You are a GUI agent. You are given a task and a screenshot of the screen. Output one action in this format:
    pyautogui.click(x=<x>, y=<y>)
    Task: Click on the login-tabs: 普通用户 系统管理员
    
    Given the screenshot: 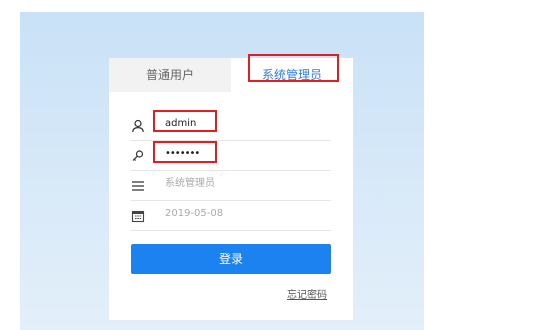 What is the action you would take?
    pyautogui.click(x=231, y=73)
    